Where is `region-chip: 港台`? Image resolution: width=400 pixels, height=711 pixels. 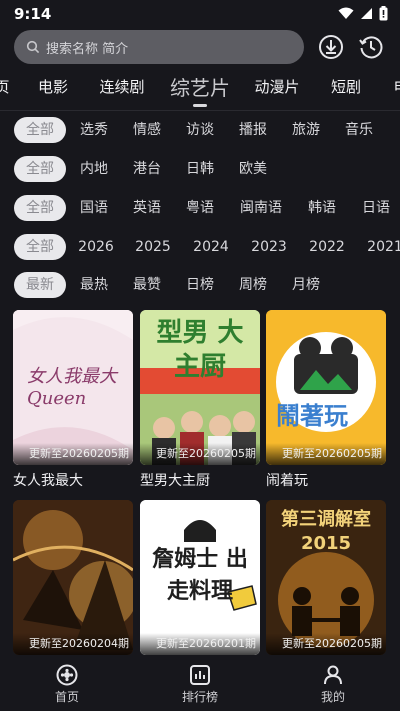 region-chip: 港台 is located at coordinates (147, 169).